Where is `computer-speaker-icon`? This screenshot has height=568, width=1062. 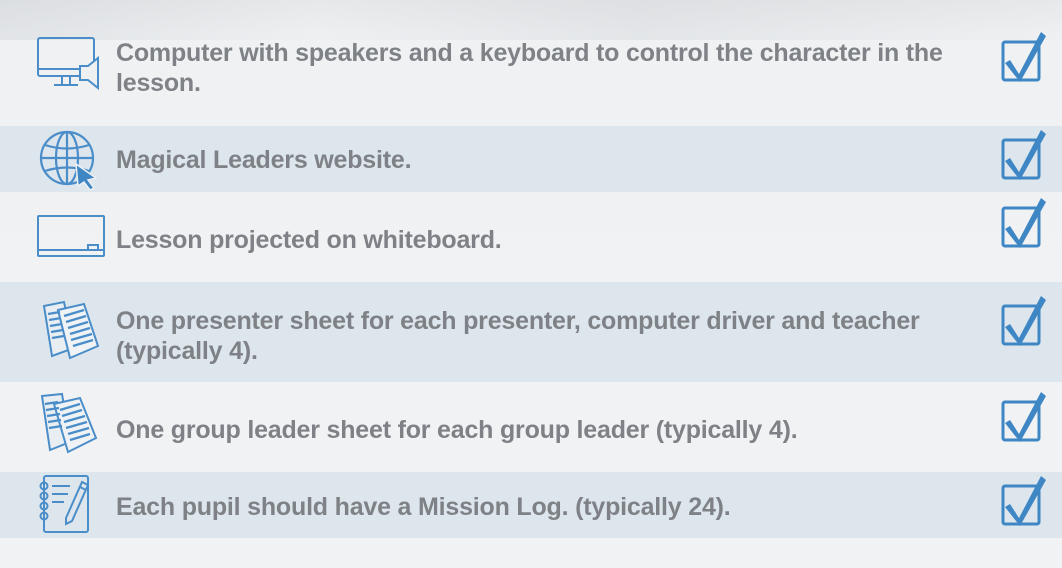 computer-speaker-icon is located at coordinates (69, 64).